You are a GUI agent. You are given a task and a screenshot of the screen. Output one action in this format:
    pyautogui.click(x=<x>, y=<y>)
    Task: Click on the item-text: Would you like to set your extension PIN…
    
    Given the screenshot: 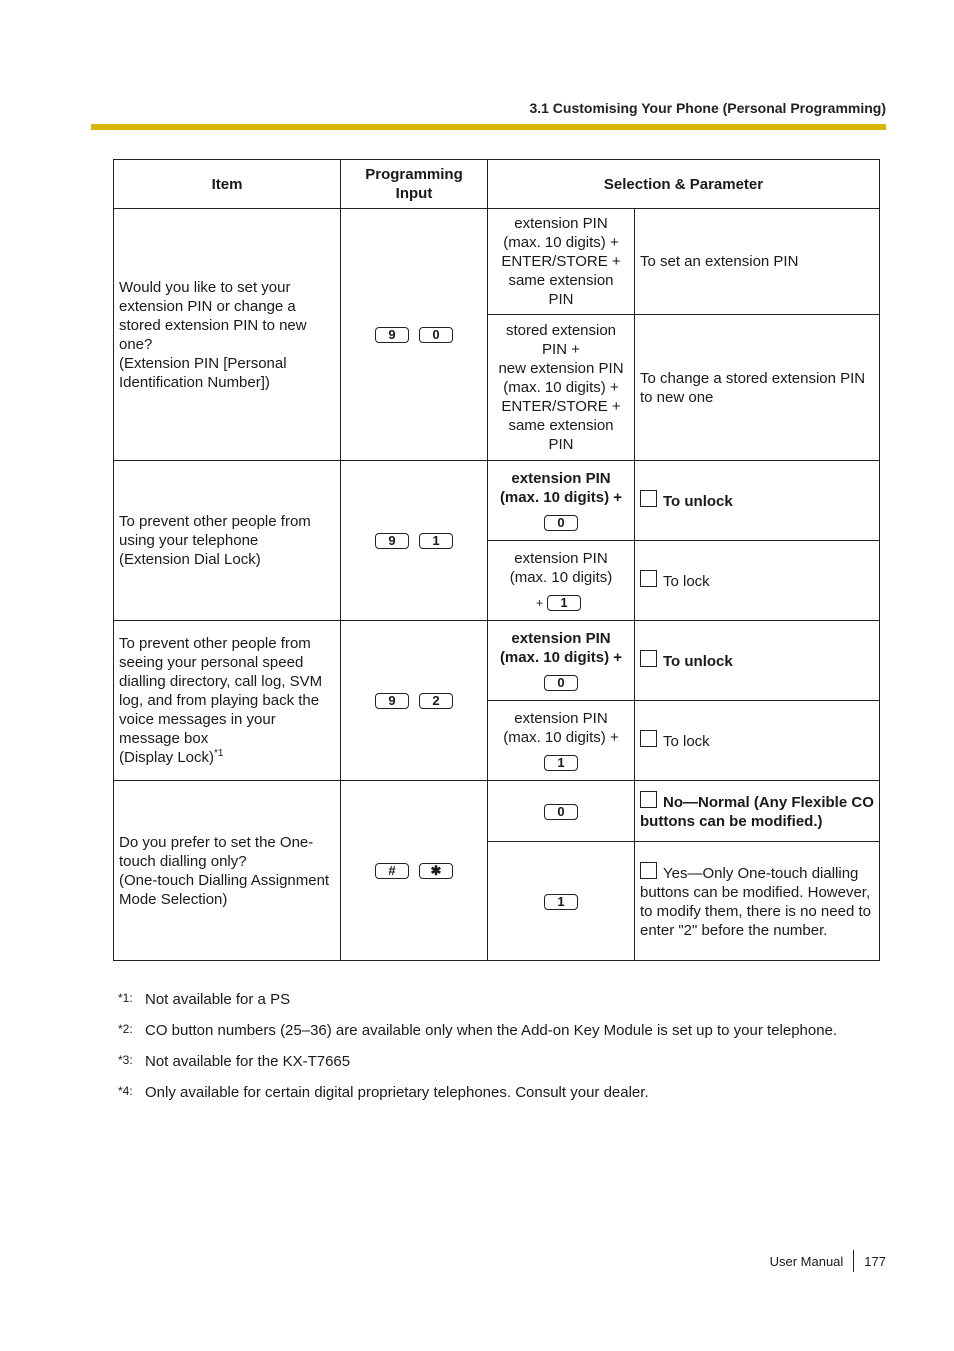 What is the action you would take?
    pyautogui.click(x=213, y=315)
    